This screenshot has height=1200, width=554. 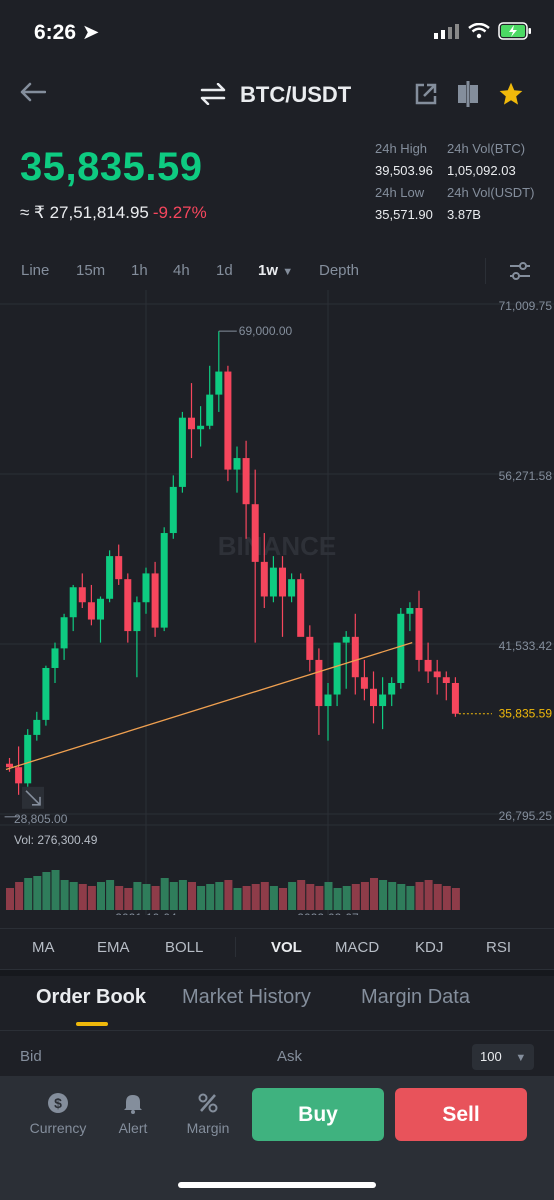 What do you see at coordinates (58, 1103) in the screenshot?
I see `dollar-icon: $` at bounding box center [58, 1103].